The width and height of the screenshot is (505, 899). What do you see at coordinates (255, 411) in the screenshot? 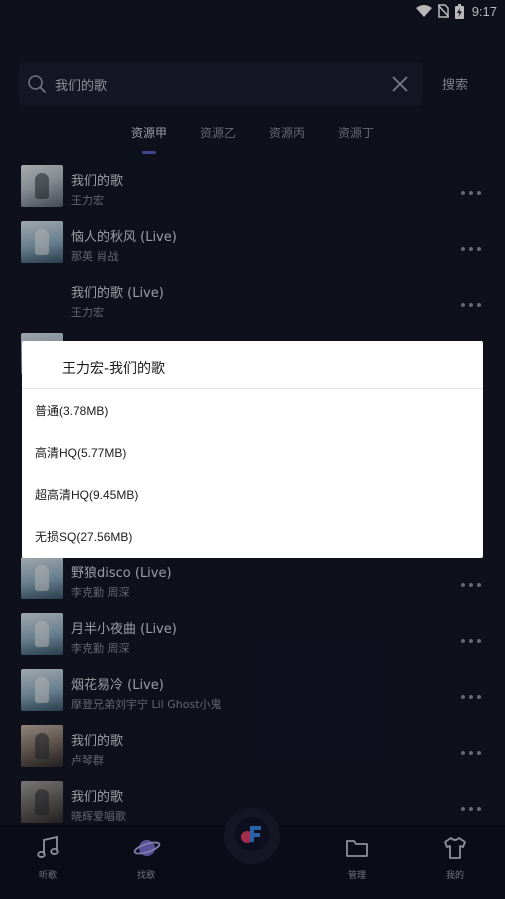
I see `quality-option-standard: 普通(3.78MB)` at bounding box center [255, 411].